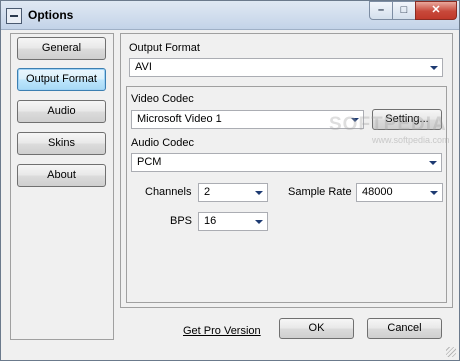 The height and width of the screenshot is (361, 460). I want to click on close-button: ✕, so click(436, 10).